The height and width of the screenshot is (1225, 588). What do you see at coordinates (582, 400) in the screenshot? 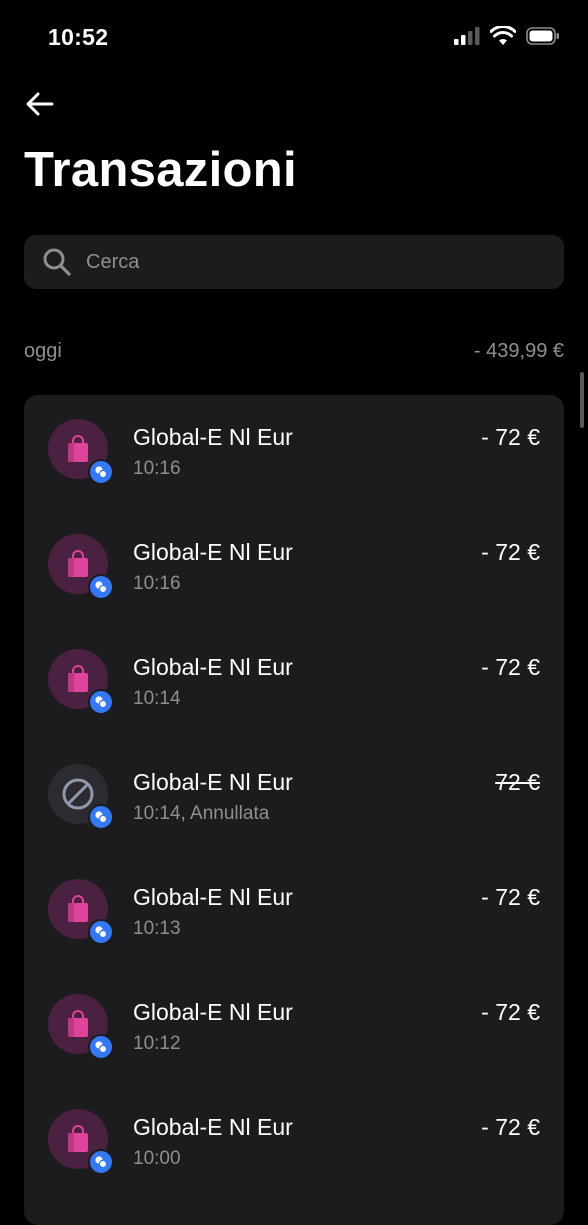
I see `scroll-indicator` at bounding box center [582, 400].